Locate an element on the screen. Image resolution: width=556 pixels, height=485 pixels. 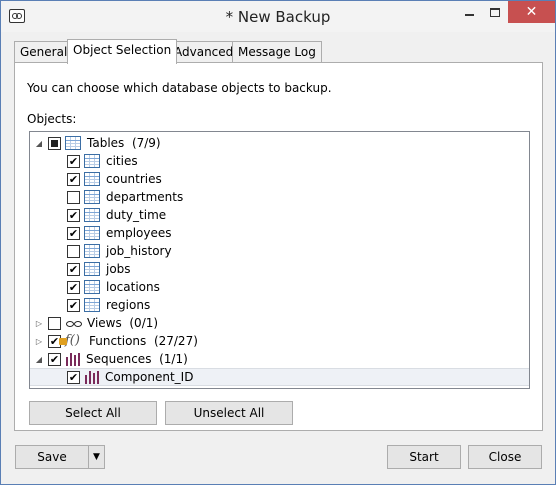
tree-item-table: ✔ regions is located at coordinates (279, 305).